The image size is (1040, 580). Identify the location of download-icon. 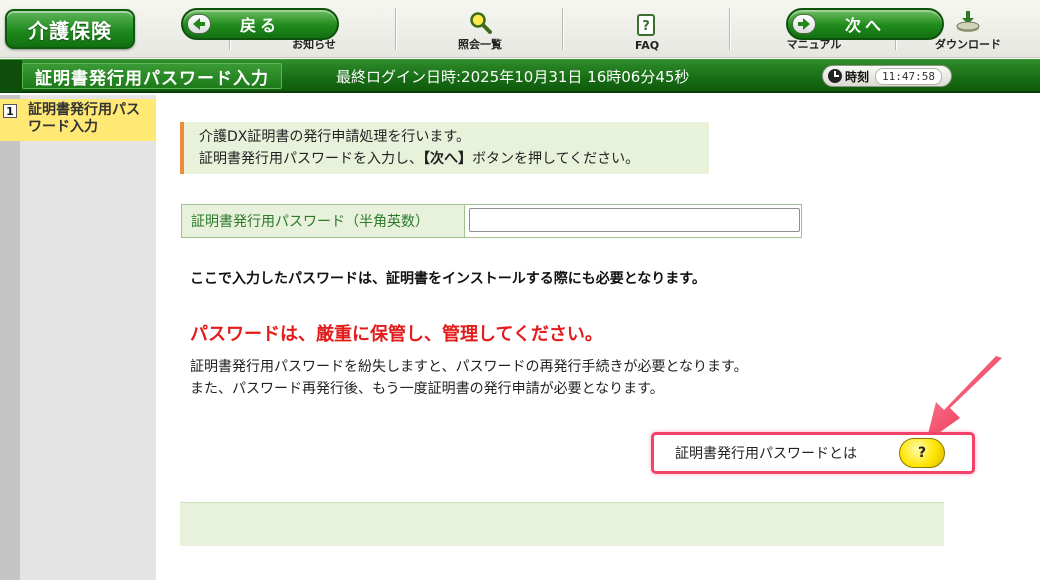
(968, 21).